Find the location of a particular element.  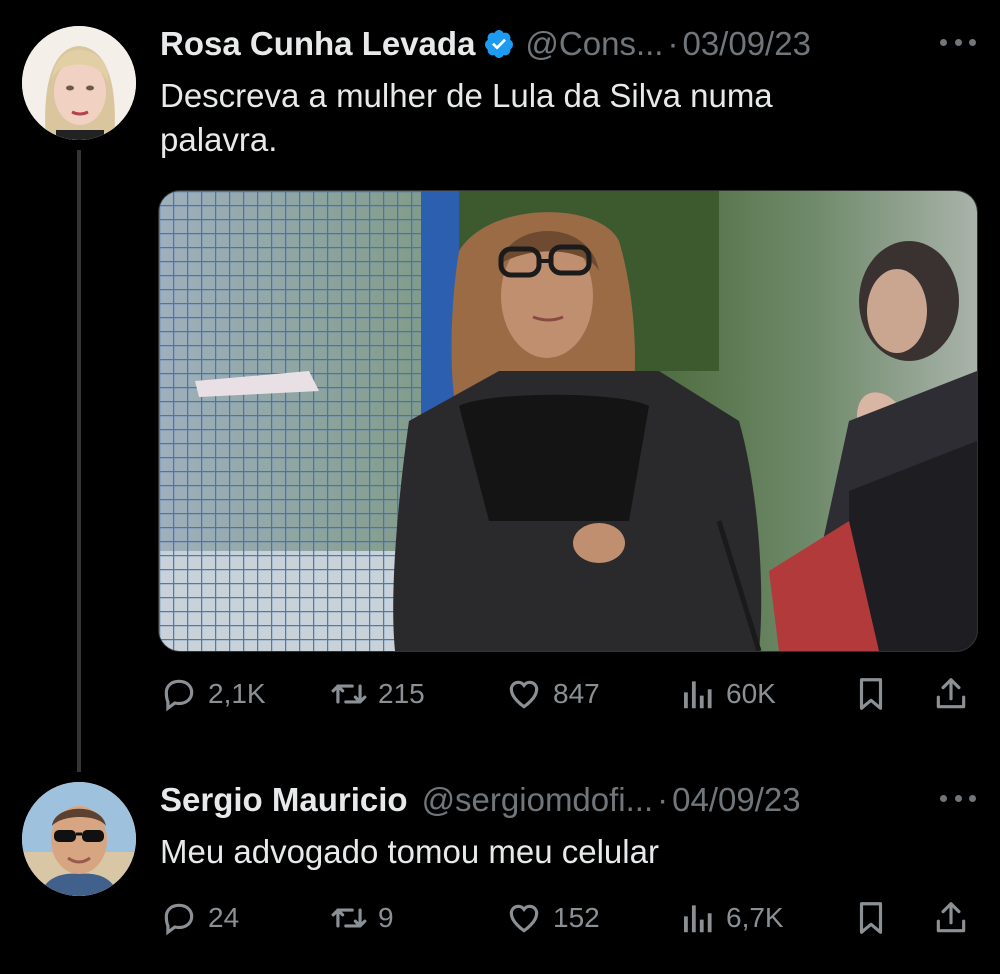

tweet-text-line: palavra. is located at coordinates (219, 139).